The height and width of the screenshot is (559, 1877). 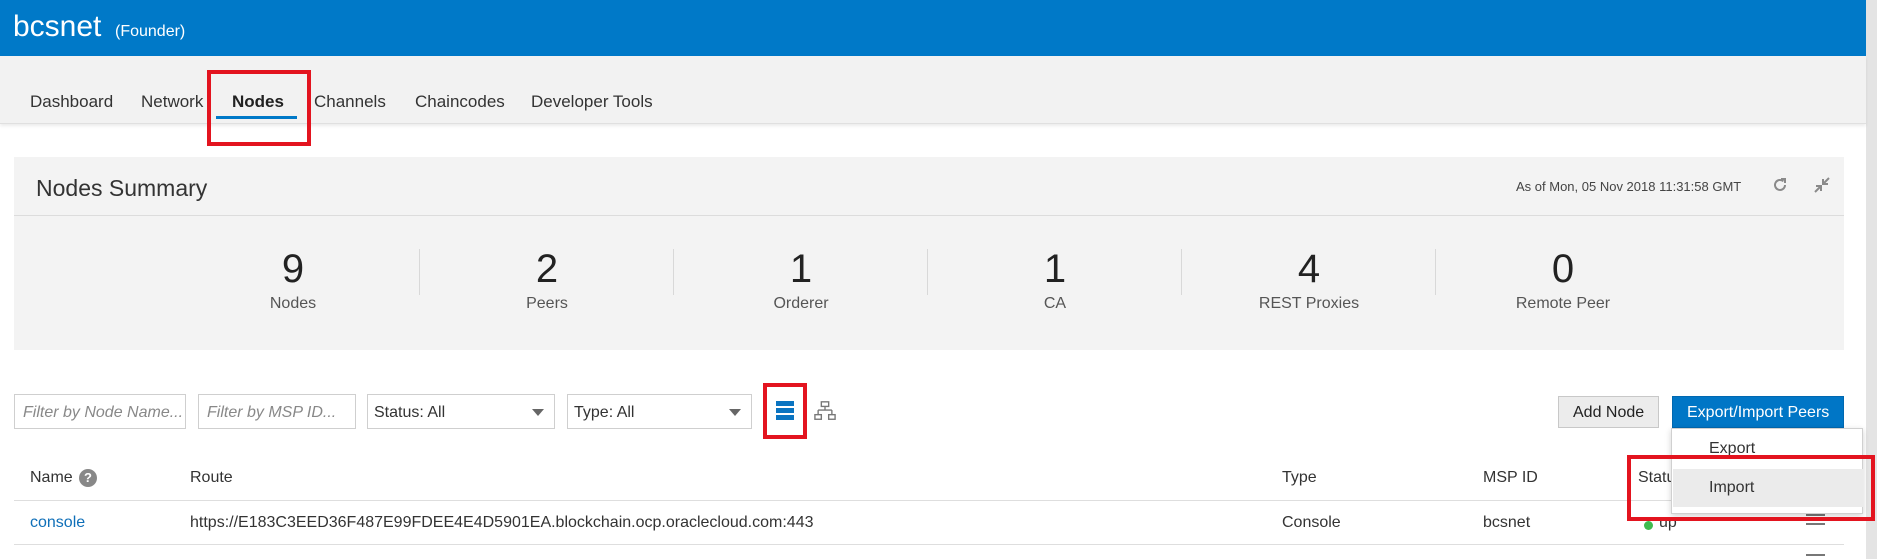 I want to click on stat-rest-proxies: 4 REST Proxies, so click(x=1309, y=281).